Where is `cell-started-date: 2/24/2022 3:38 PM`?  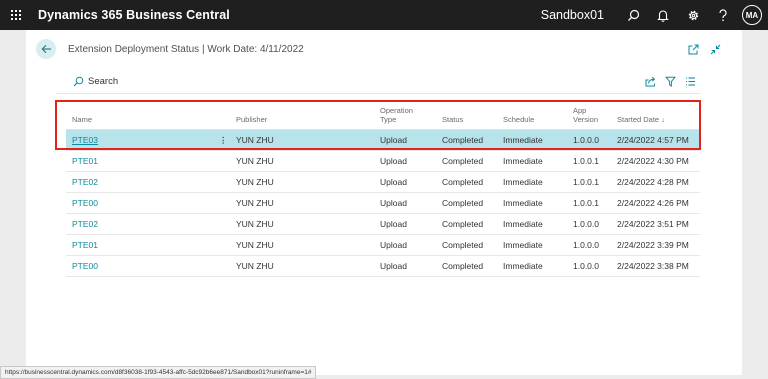
cell-started-date: 2/24/2022 3:38 PM is located at coordinates (653, 266).